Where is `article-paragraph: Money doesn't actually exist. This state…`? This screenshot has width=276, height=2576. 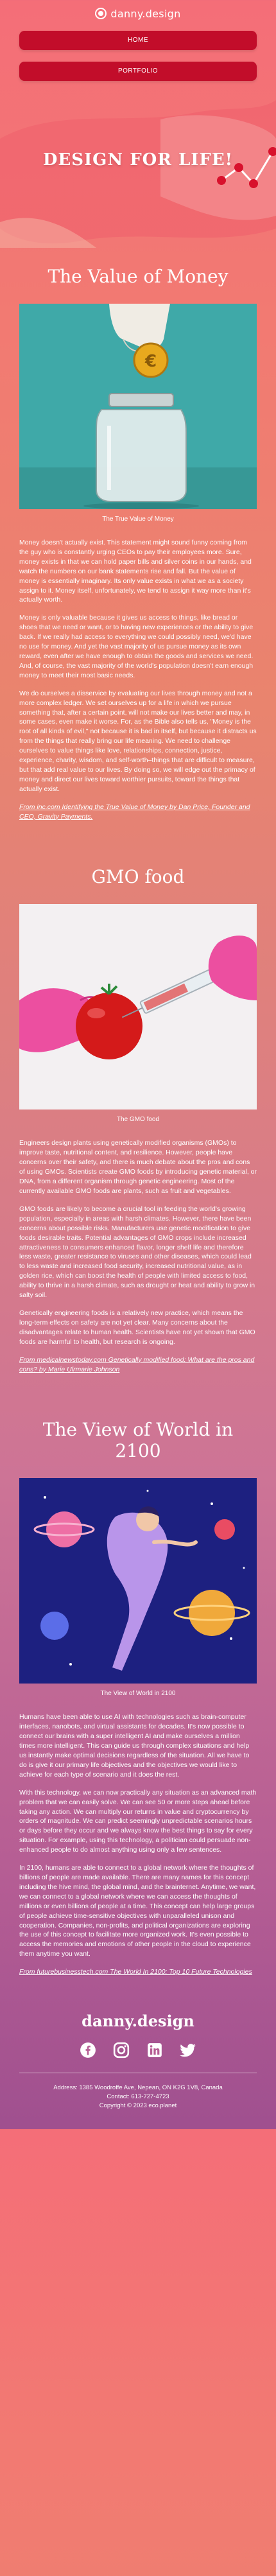 article-paragraph: Money doesn't actually exist. This state… is located at coordinates (135, 571).